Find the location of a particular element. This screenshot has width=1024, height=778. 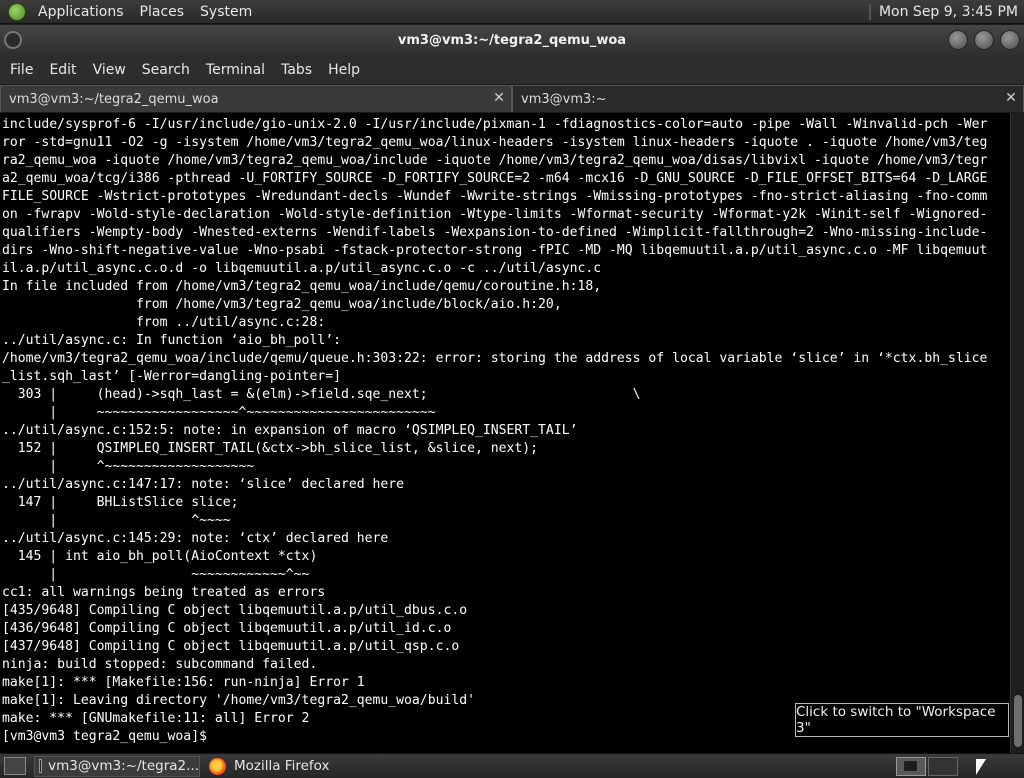

taskbar-item-firefox: Mozilla Firefox is located at coordinates (287, 766).